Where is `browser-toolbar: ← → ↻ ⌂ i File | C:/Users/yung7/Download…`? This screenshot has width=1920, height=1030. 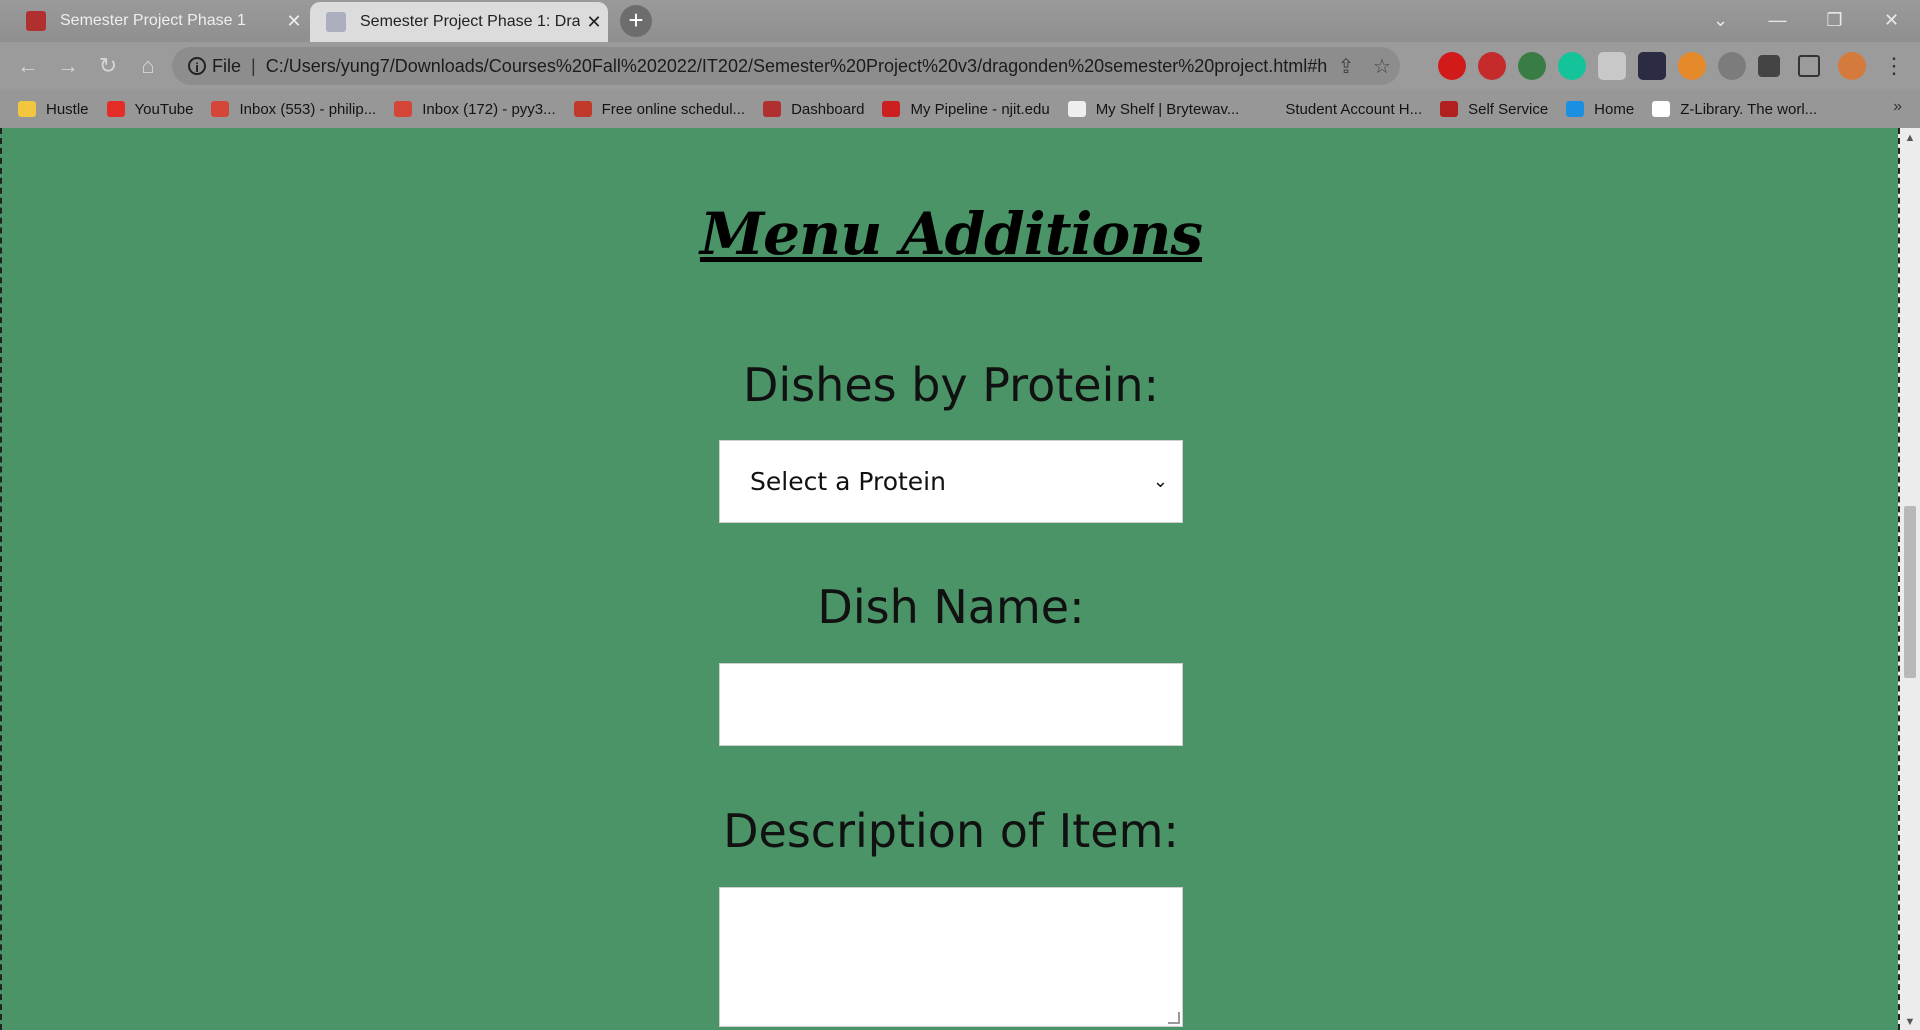 browser-toolbar: ← → ↻ ⌂ i File | C:/Users/yung7/Download… is located at coordinates (960, 66).